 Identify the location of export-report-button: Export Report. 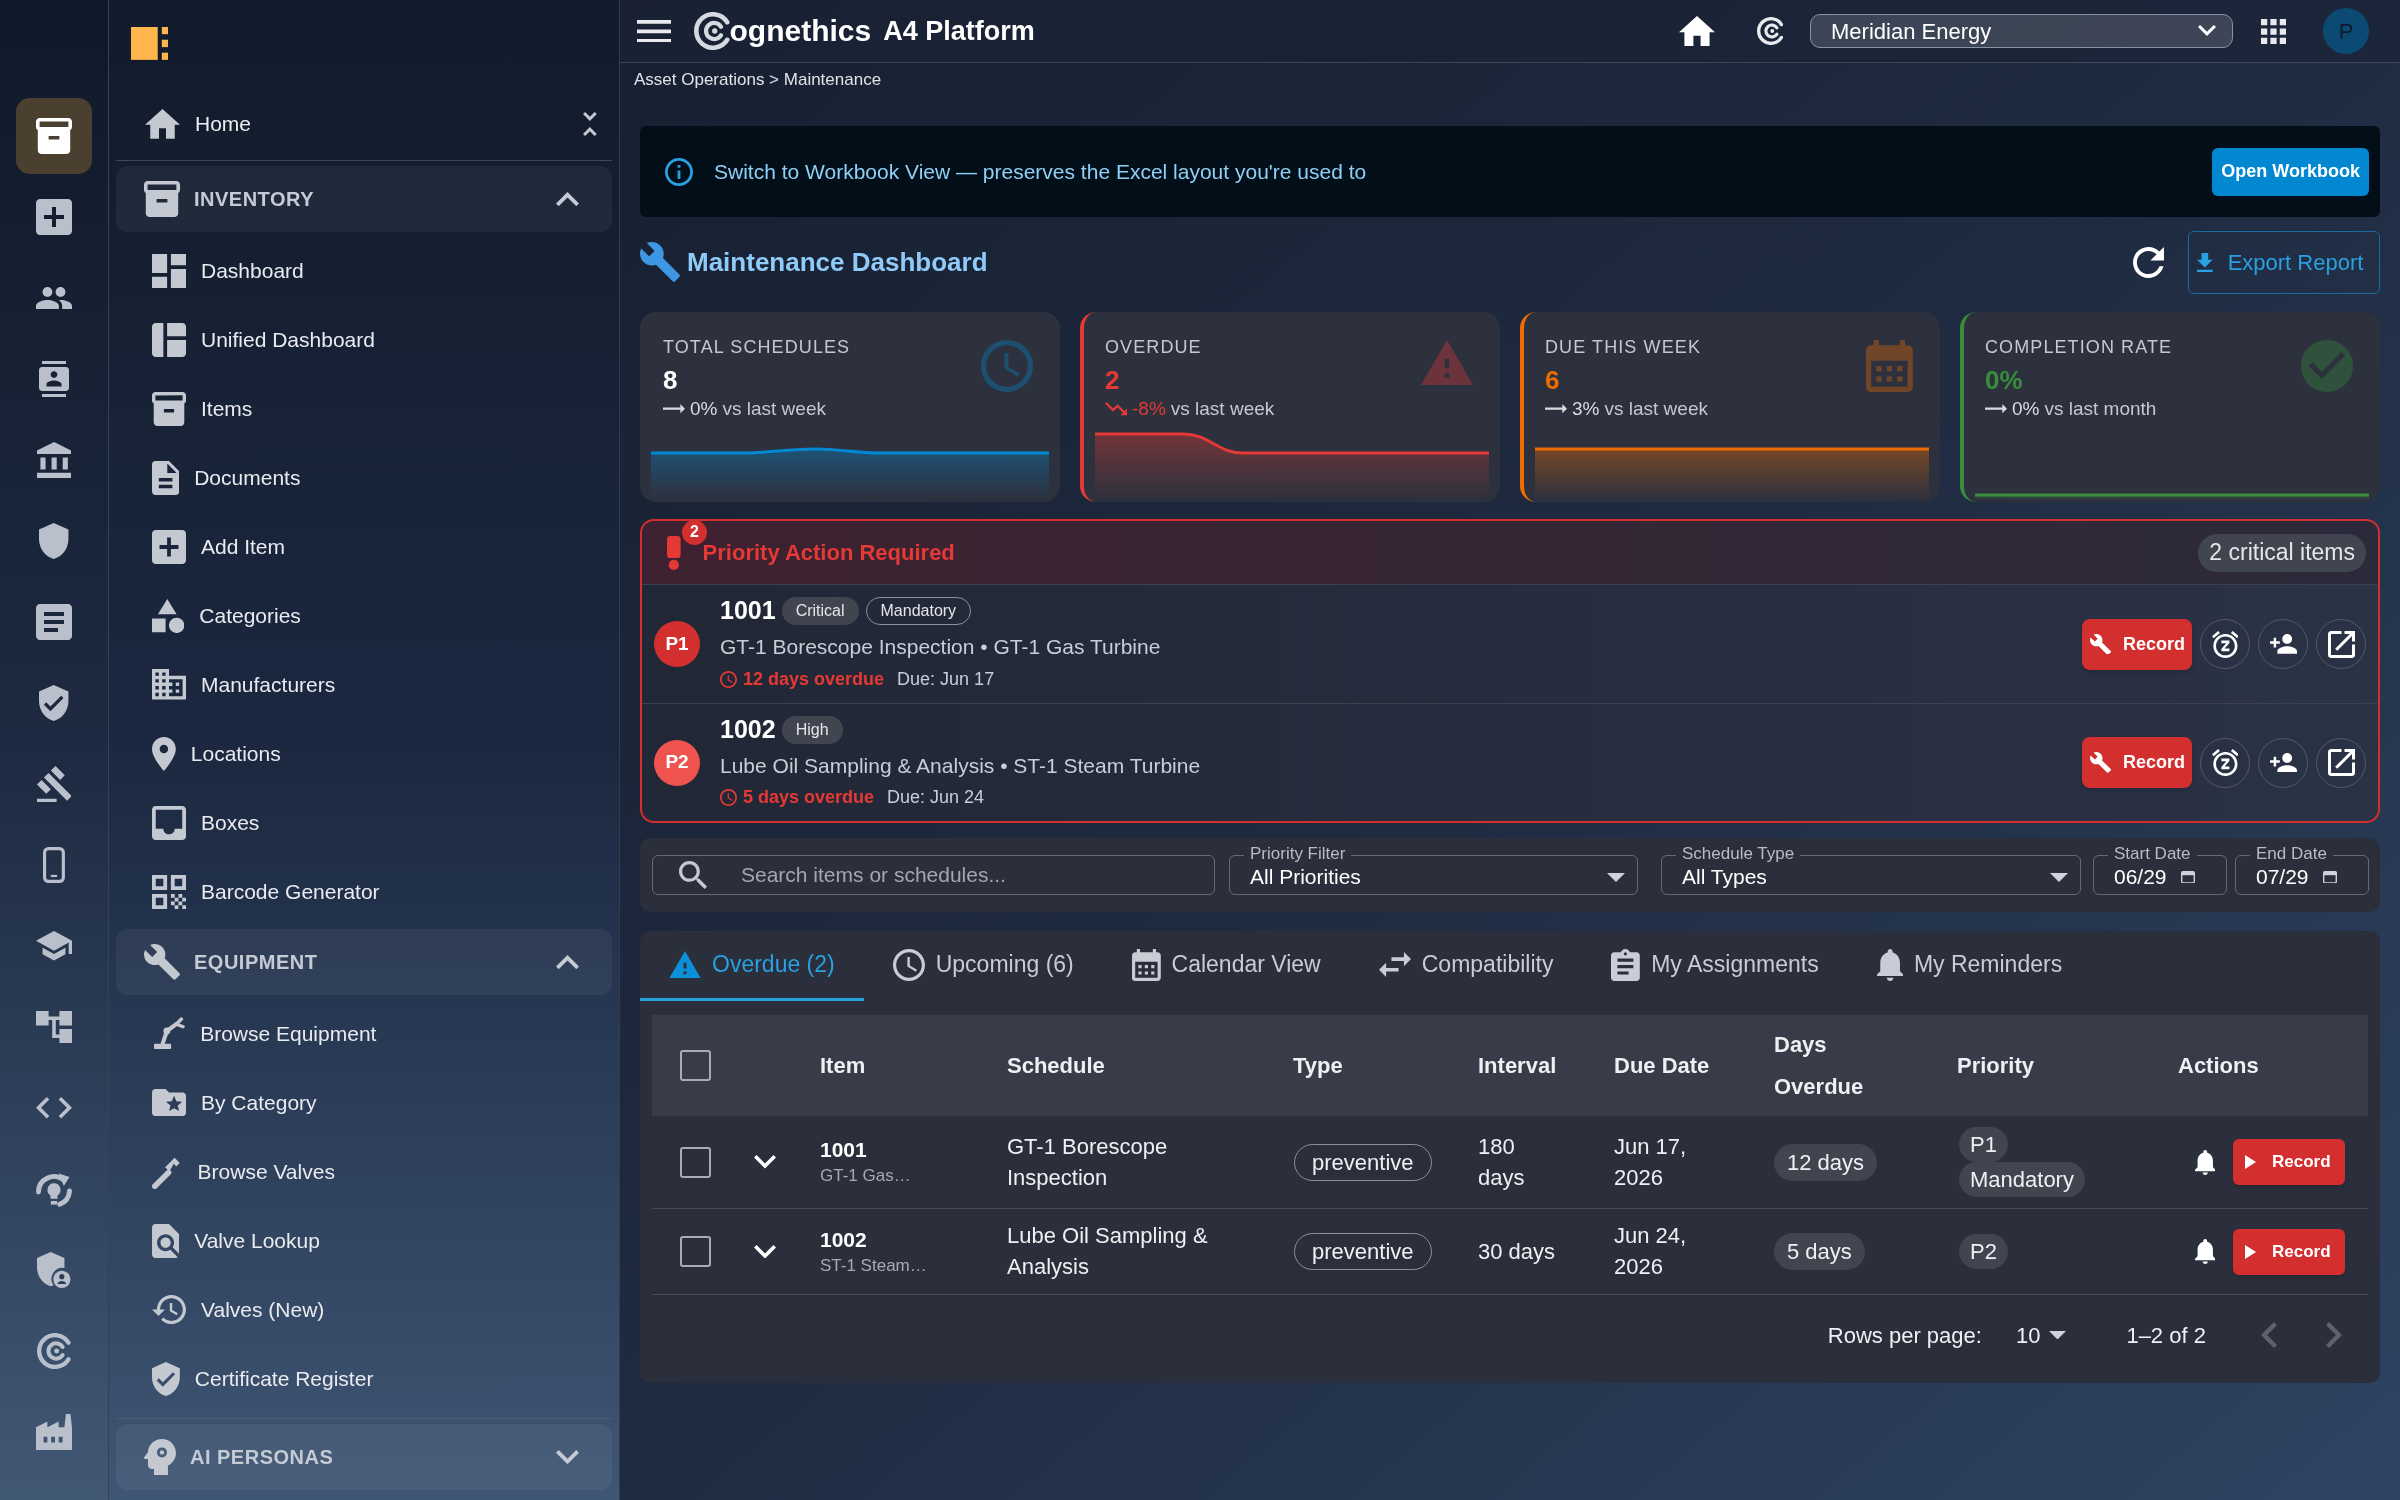
(2284, 262).